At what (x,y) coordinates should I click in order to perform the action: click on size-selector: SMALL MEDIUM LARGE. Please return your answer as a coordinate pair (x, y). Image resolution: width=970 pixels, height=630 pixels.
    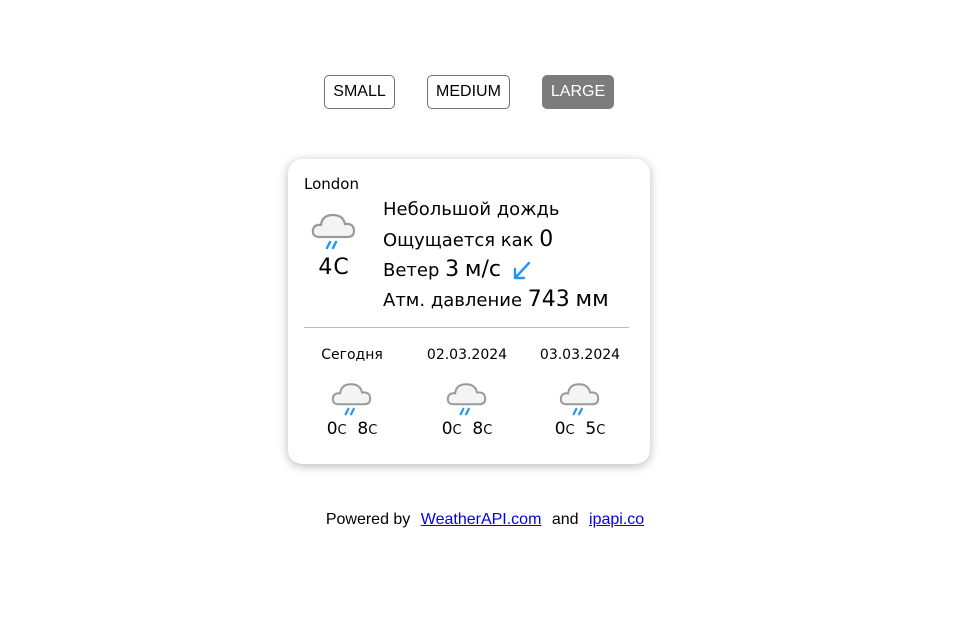
    Looking at the image, I should click on (485, 93).